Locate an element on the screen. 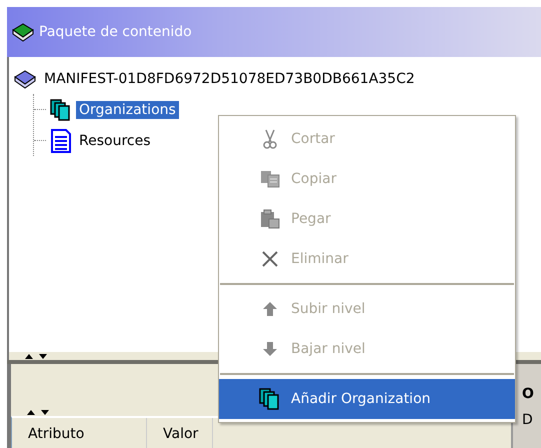 This screenshot has width=541, height=448. scissors-icon is located at coordinates (270, 139).